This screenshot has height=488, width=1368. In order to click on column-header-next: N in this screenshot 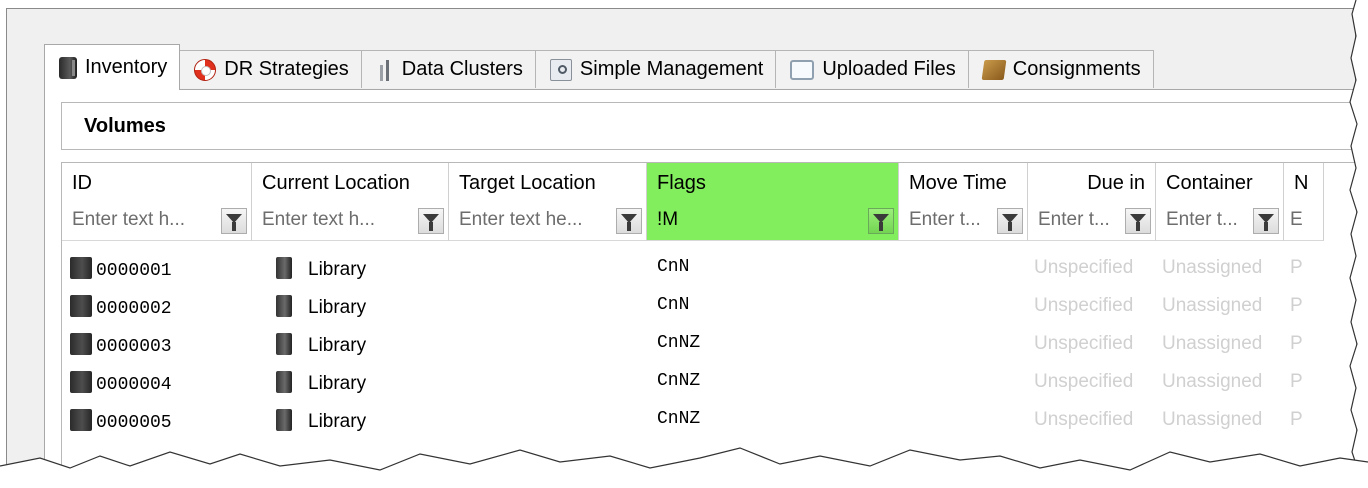, I will do `click(1304, 183)`.